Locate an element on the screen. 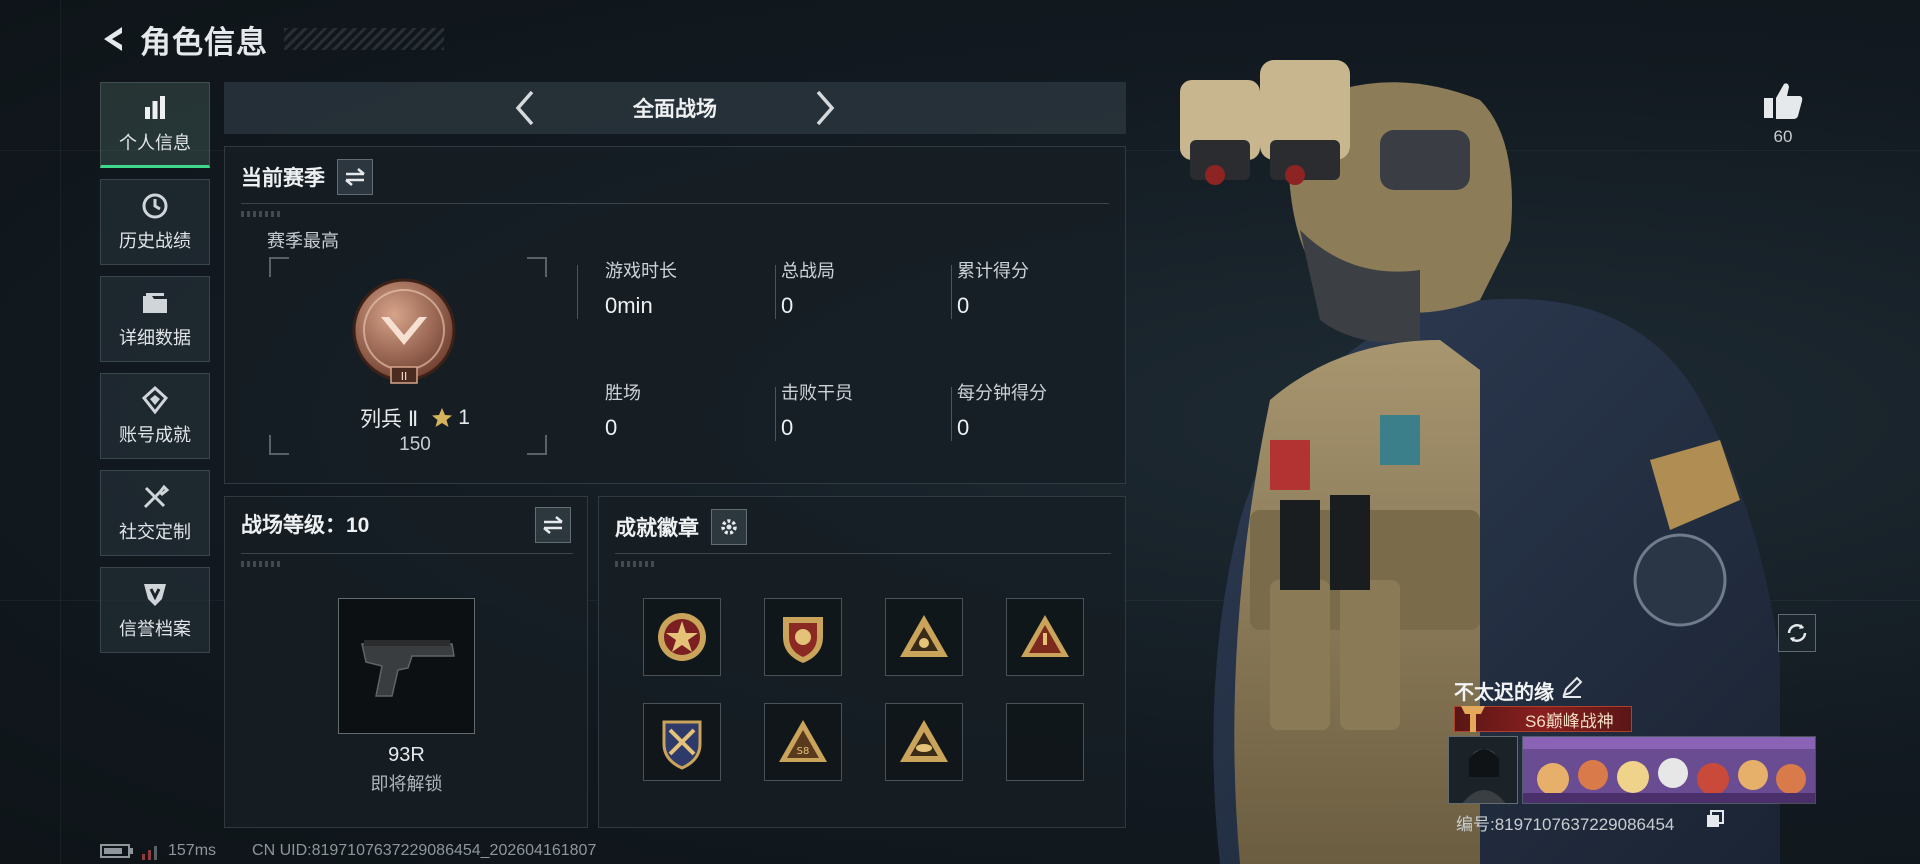 The height and width of the screenshot is (864, 1920). stat-label: 总战局 is located at coordinates (808, 271).